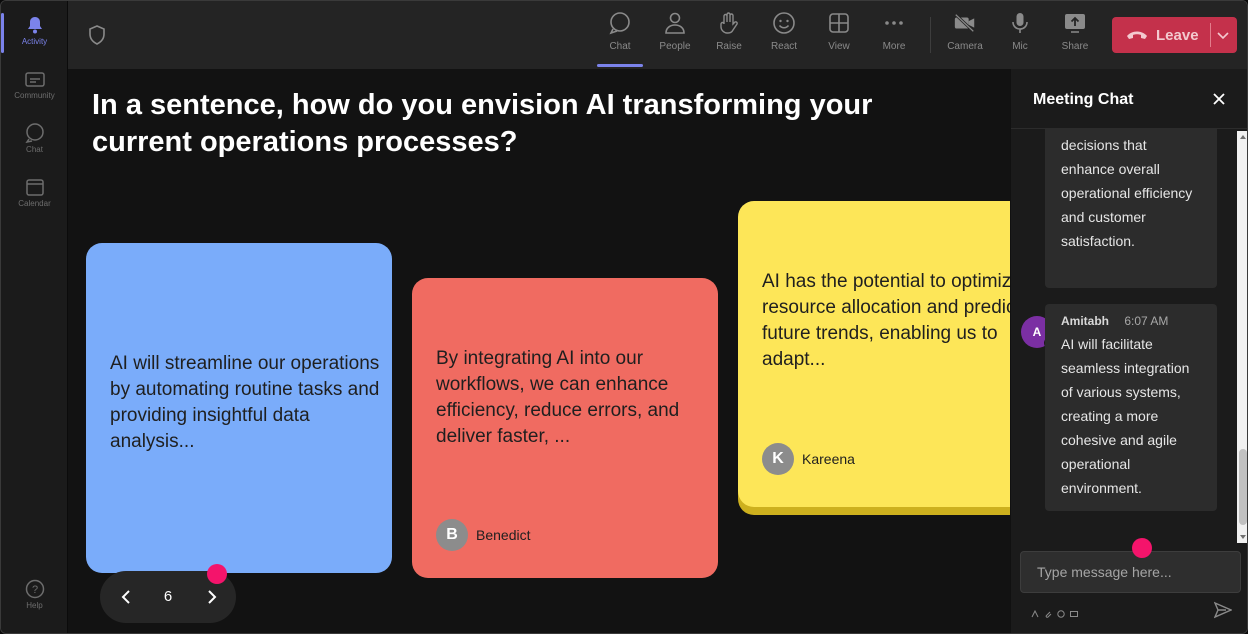  What do you see at coordinates (1020, 46) in the screenshot?
I see `mic-button-label: Mic` at bounding box center [1020, 46].